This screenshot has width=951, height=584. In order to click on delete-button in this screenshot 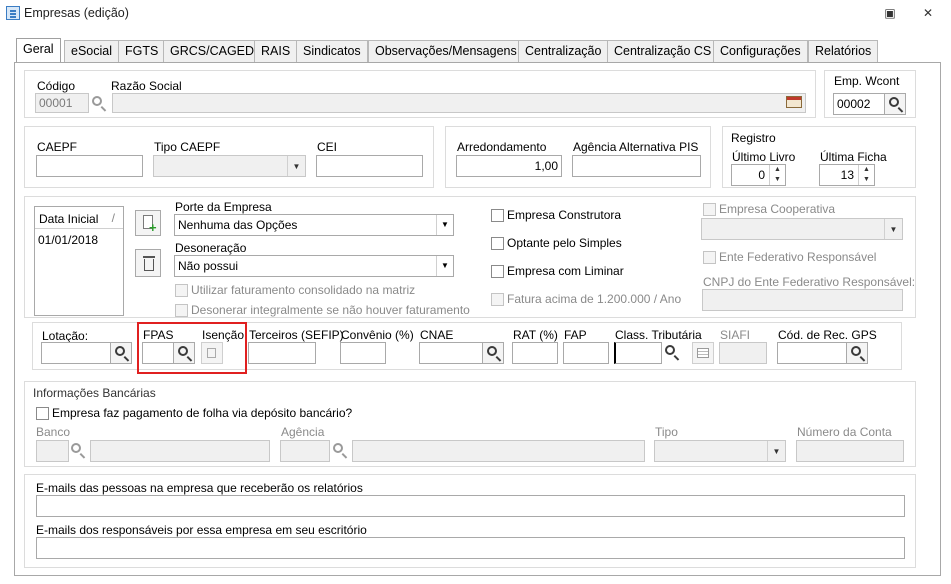, I will do `click(148, 263)`.